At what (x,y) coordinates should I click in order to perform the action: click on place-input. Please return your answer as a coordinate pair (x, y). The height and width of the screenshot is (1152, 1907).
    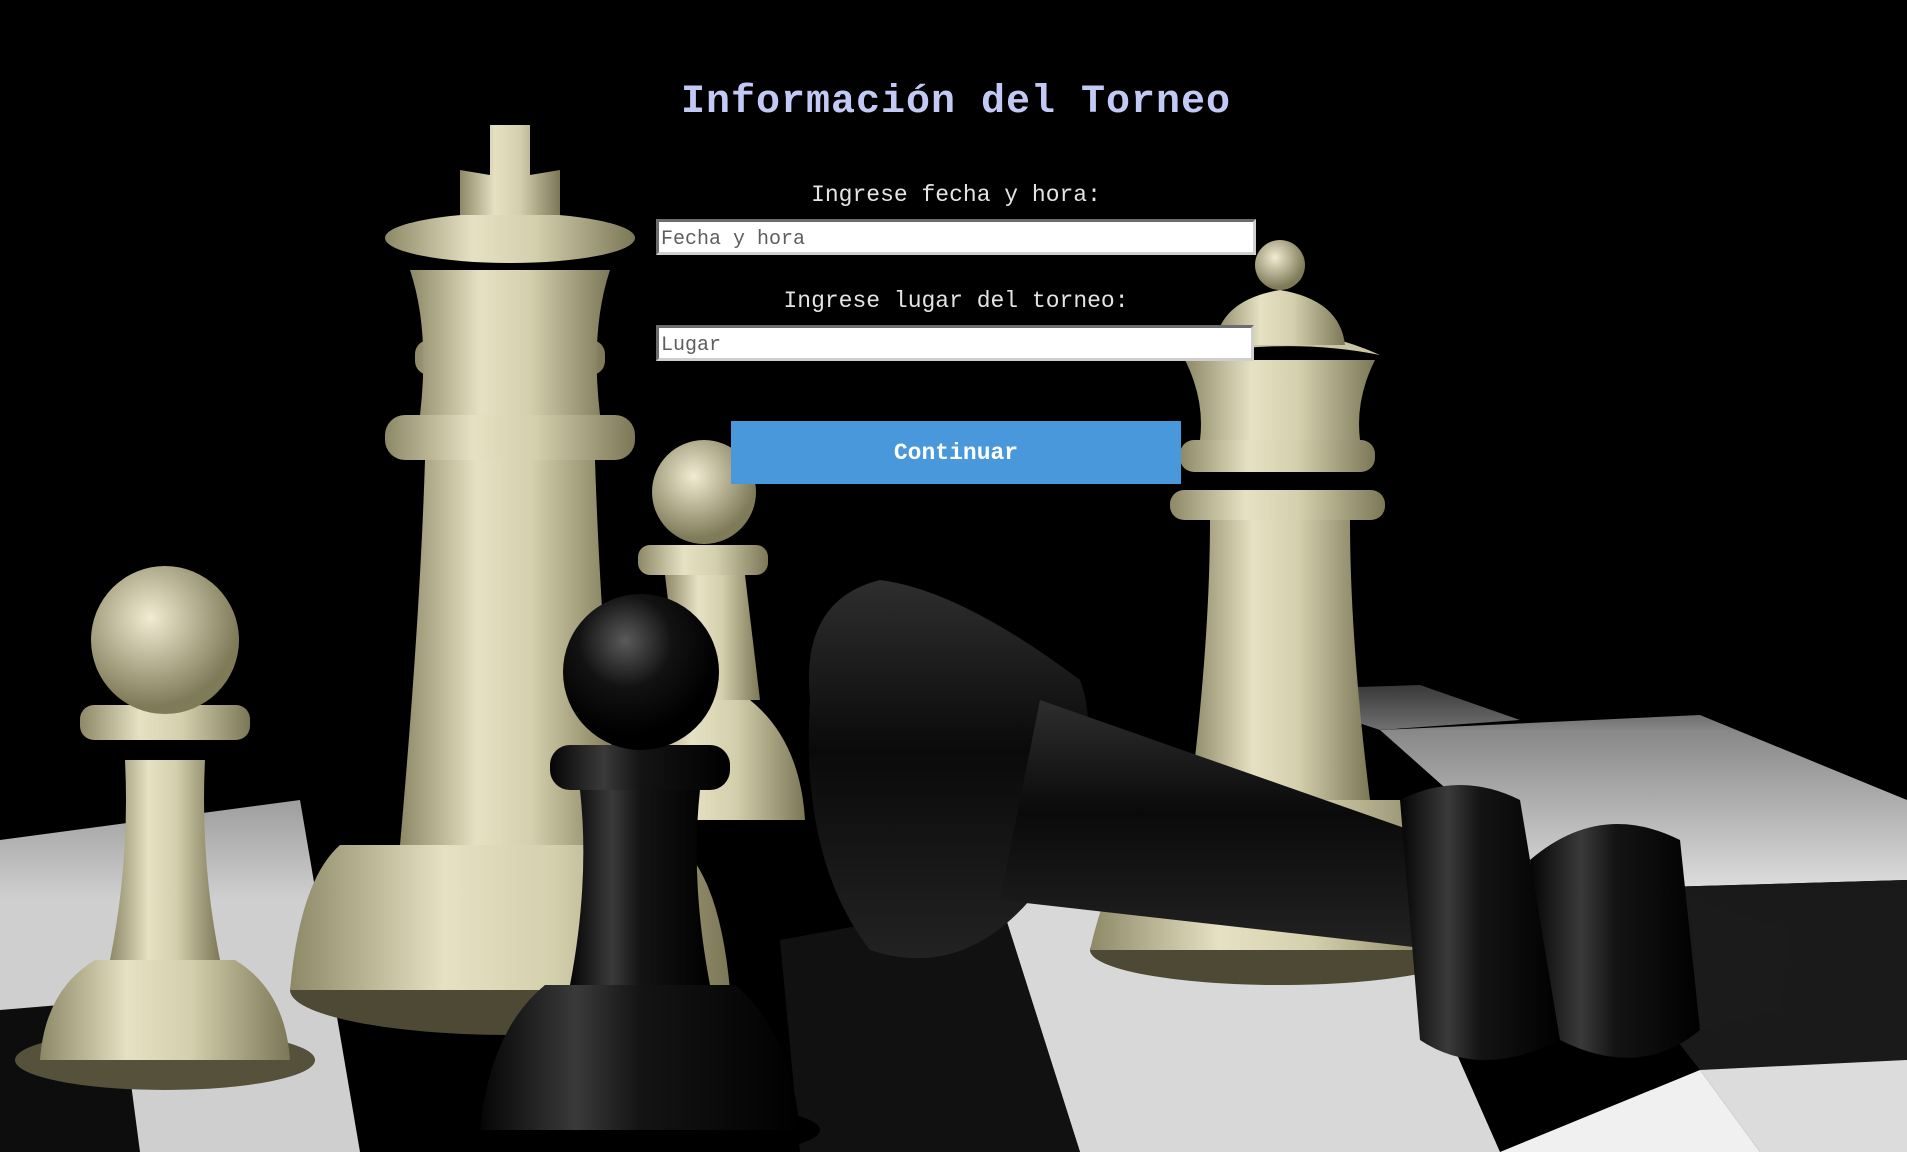
    Looking at the image, I should click on (955, 343).